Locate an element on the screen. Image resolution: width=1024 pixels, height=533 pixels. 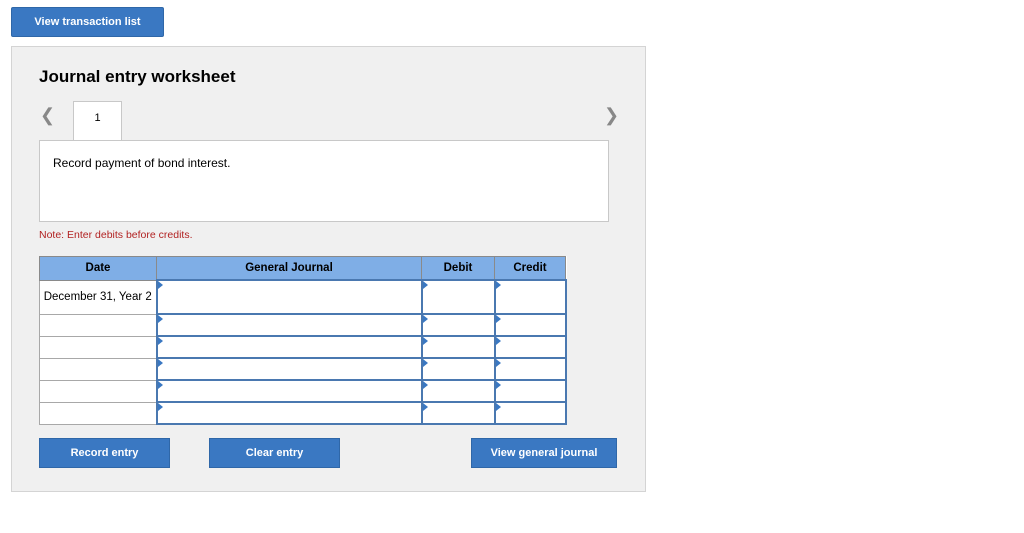
header-date: Date is located at coordinates (98, 268).